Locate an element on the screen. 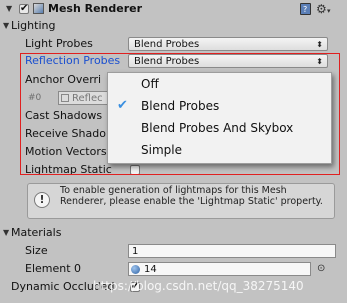  popup-arrows-icon: ⬍ is located at coordinates (319, 44).